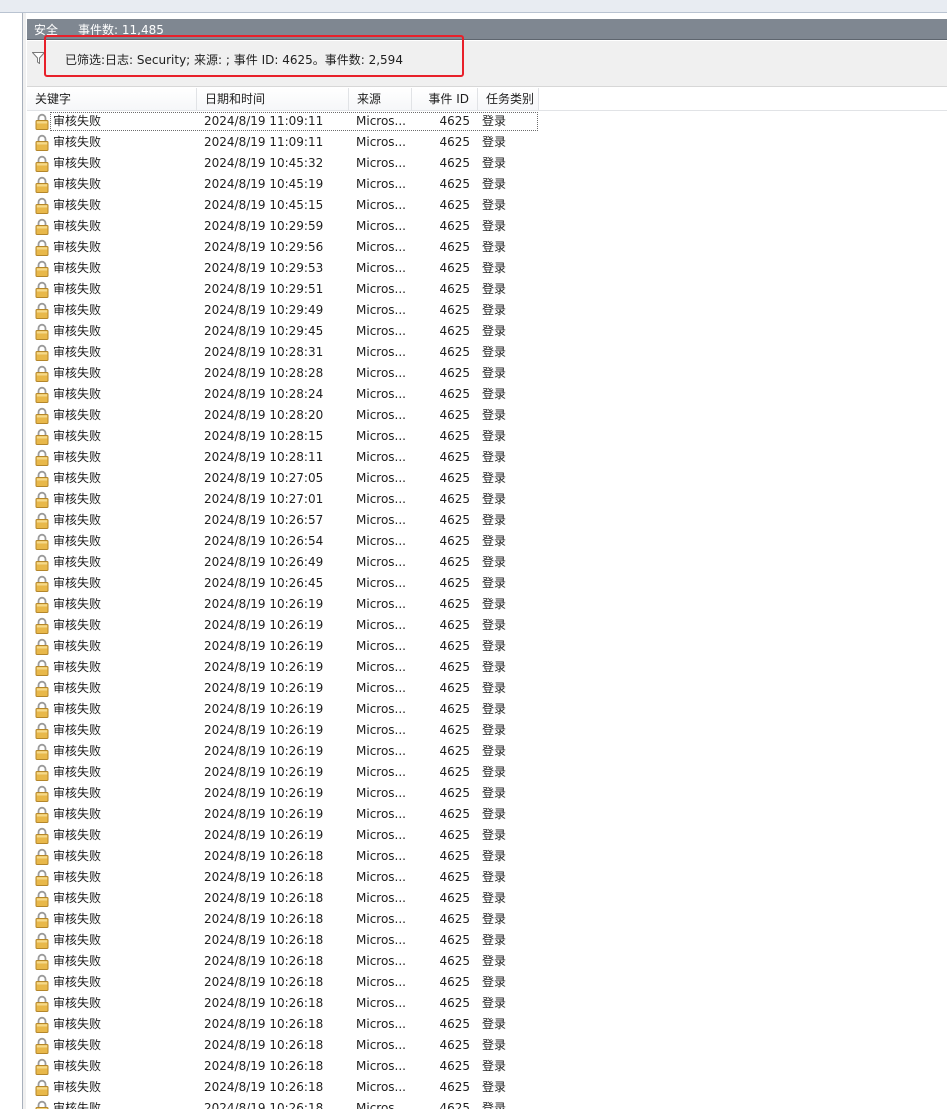 The image size is (947, 1109). I want to click on table-row: 审核失败 2024/8/19 10:29:49 Micros... 4625 登录, so click(487, 310).